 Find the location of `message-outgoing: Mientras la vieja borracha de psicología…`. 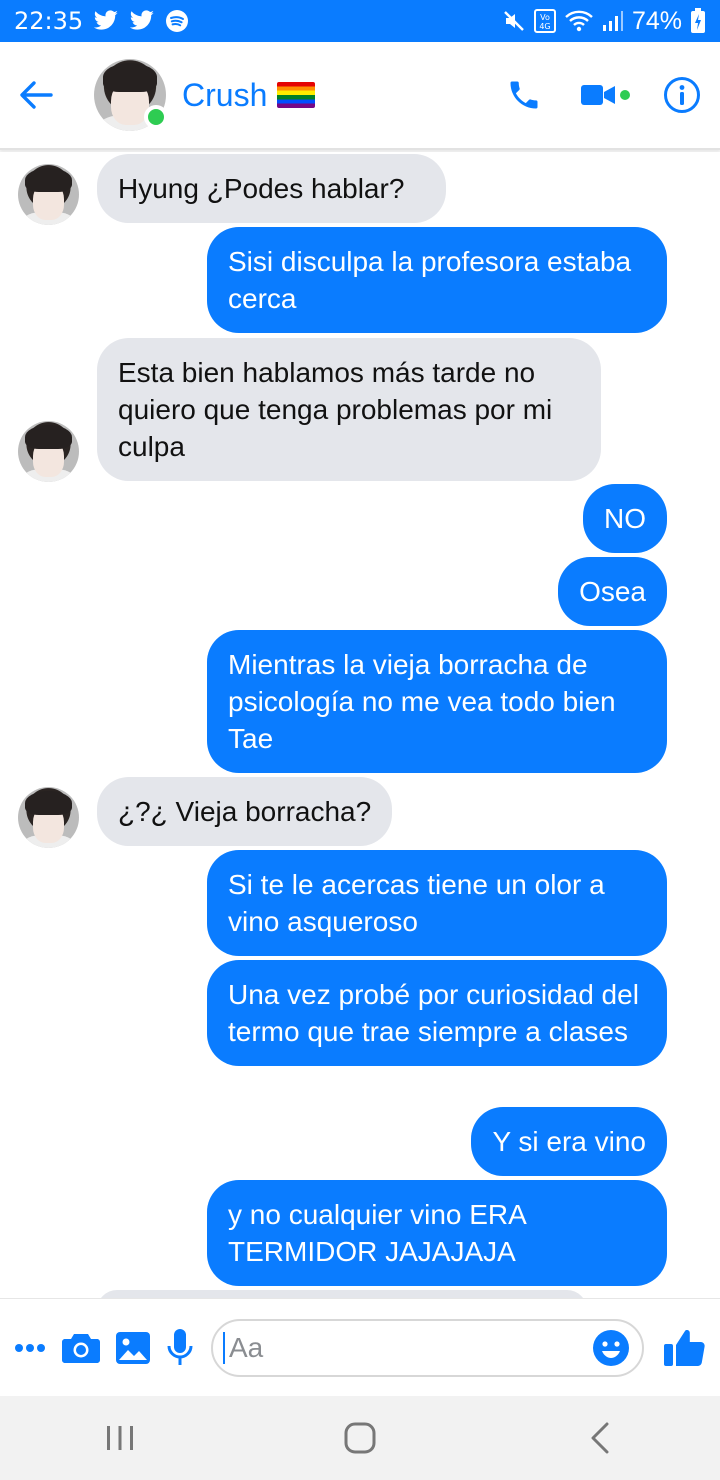

message-outgoing: Mientras la vieja borracha de psicología… is located at coordinates (437, 701).